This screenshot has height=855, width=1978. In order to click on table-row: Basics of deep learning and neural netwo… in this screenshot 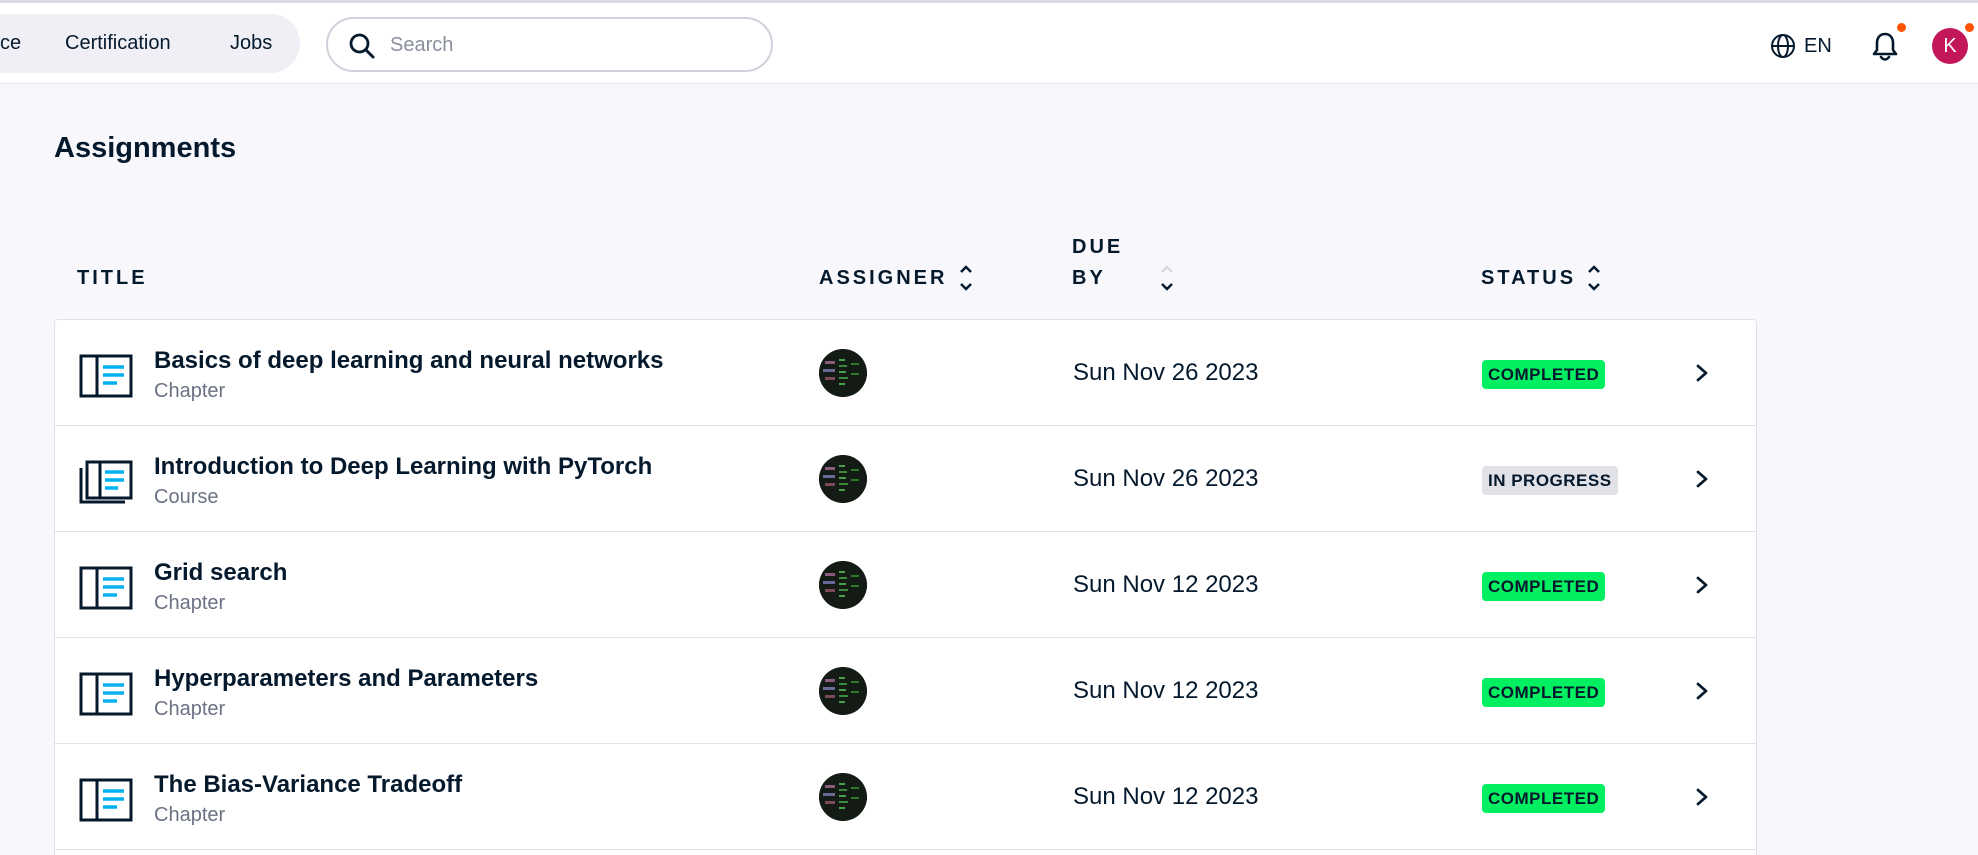, I will do `click(905, 373)`.